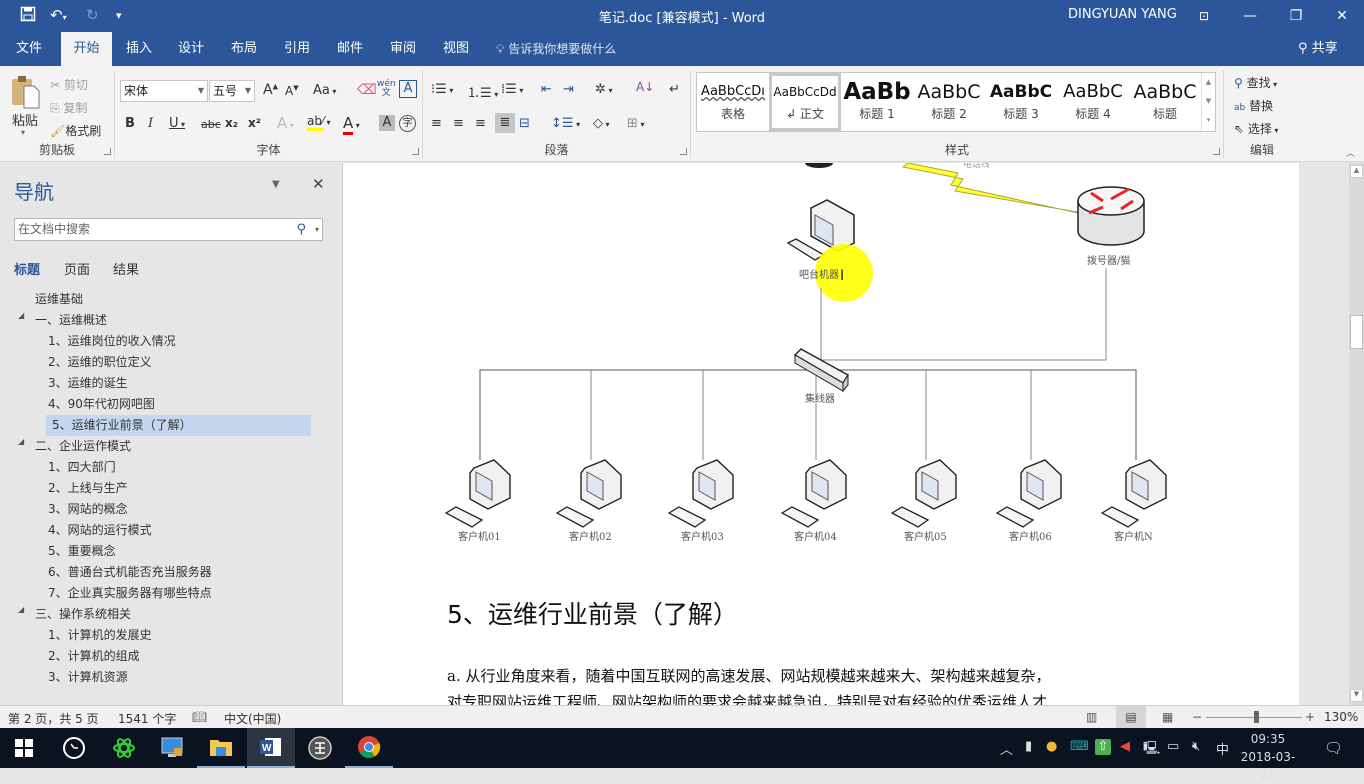  Describe the element at coordinates (100, 635) in the screenshot. I see `nav-tree-item: 1、计算机的发展史` at that location.